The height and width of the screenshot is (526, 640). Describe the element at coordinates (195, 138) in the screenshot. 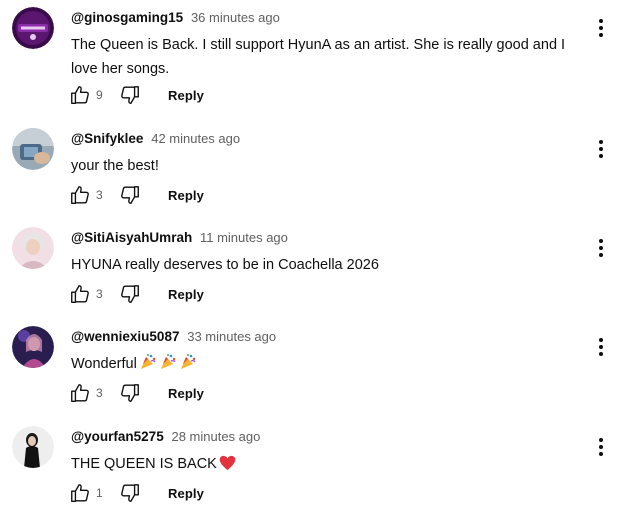

I see `comment-timestamp: 42 minutes ago` at that location.